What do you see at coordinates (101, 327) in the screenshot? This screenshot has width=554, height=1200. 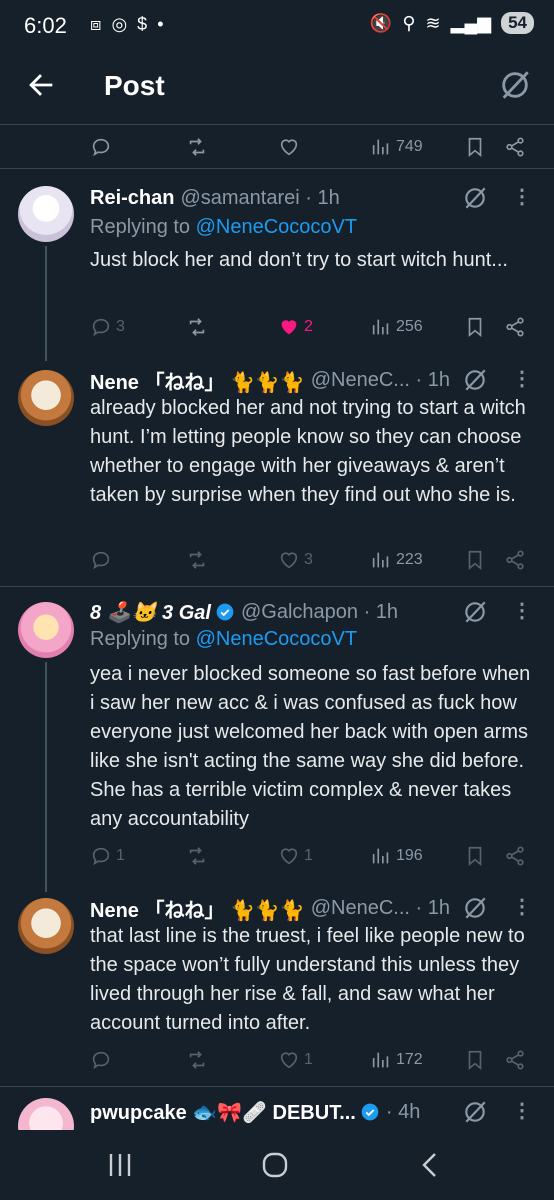 I see `reply-icon` at bounding box center [101, 327].